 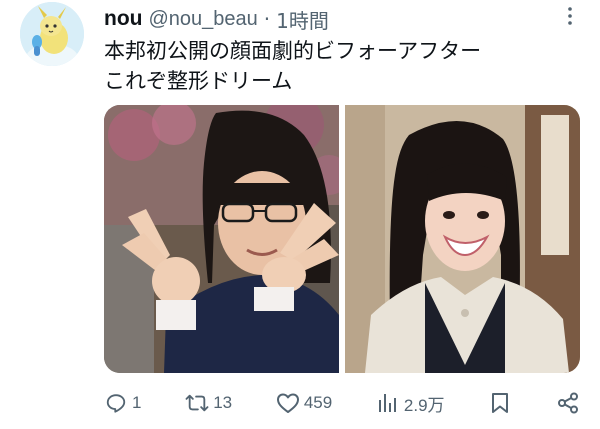 I want to click on tweet-text-line: 本邦初公開の顔面劇的ビフォーアフター, so click(x=293, y=51).